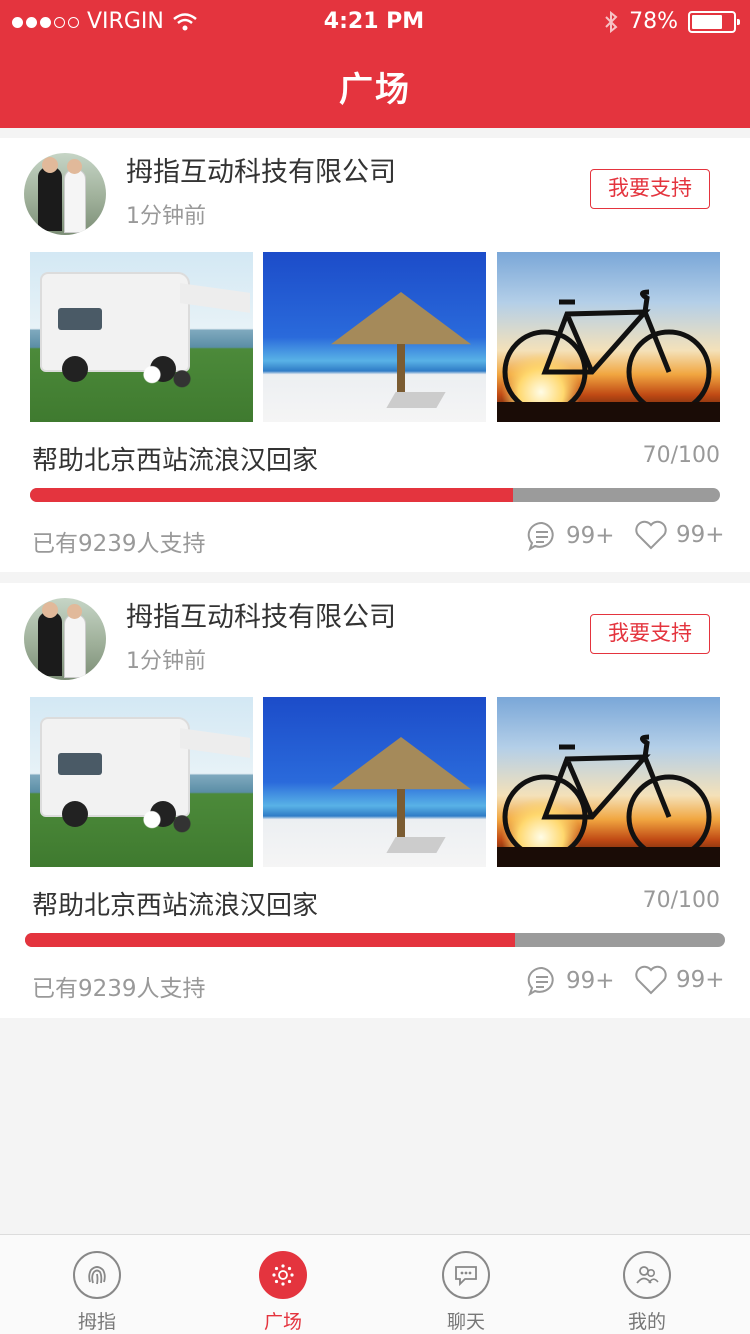 The height and width of the screenshot is (1334, 750). What do you see at coordinates (283, 1275) in the screenshot?
I see `plaza-icon` at bounding box center [283, 1275].